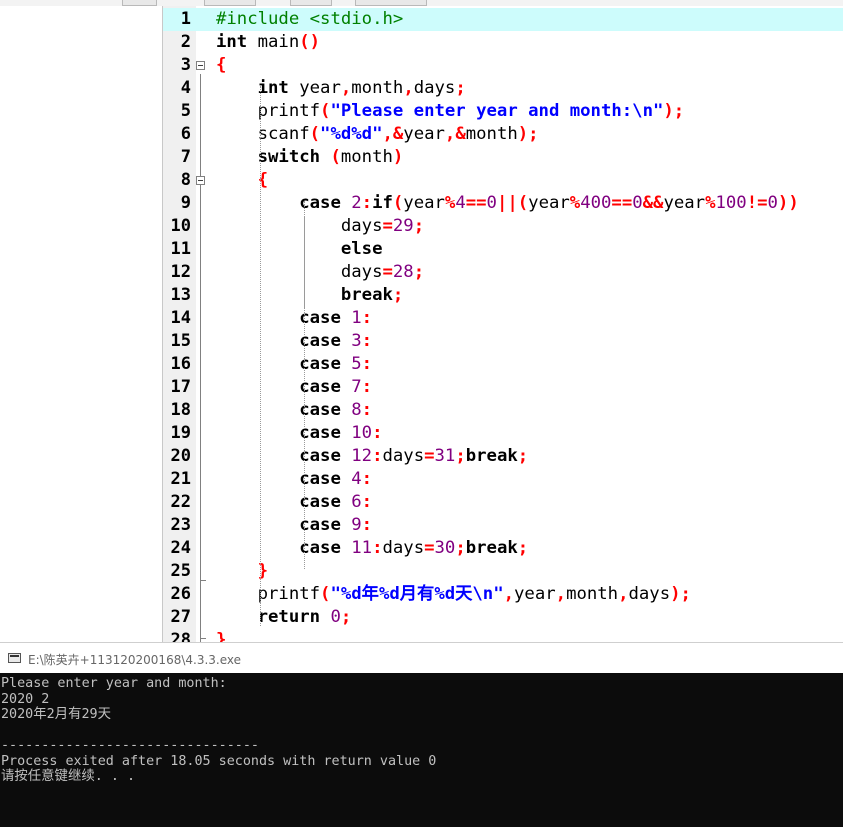  I want to click on code-token: printf, so click(268, 594).